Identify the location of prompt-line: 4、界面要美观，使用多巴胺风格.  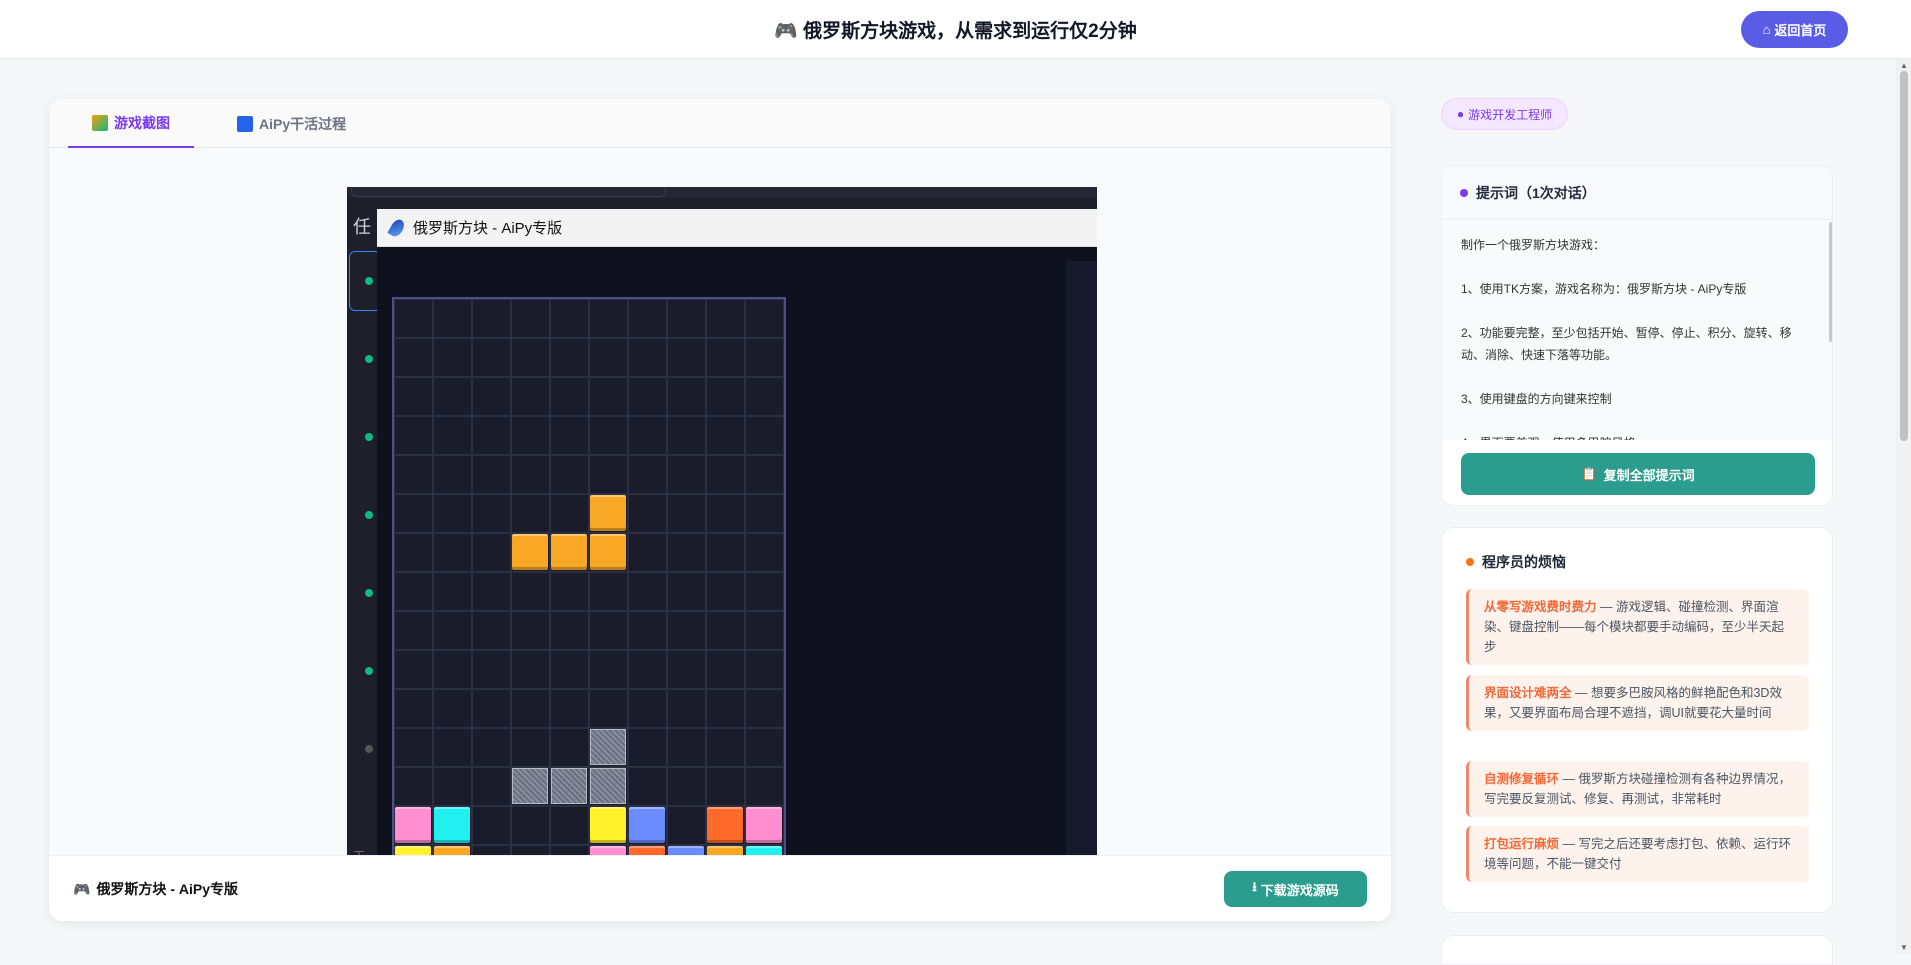
(1632, 436).